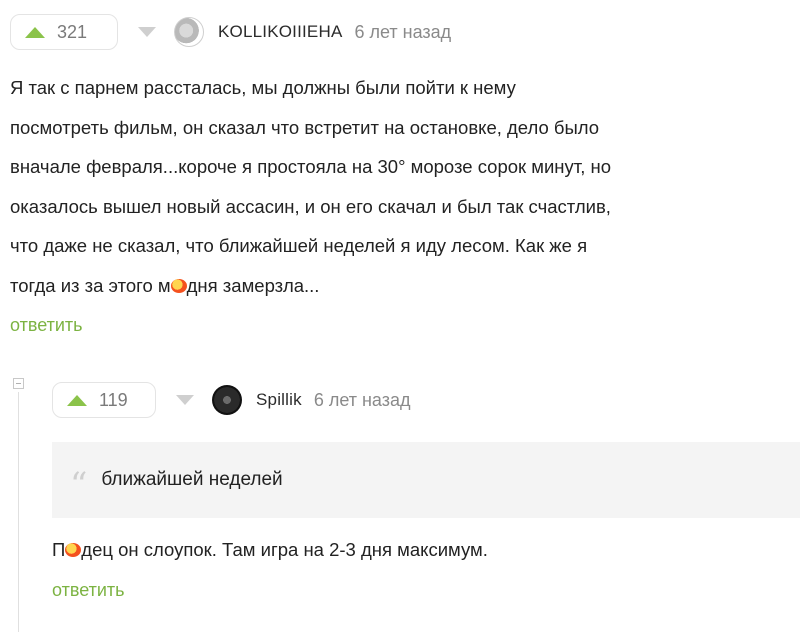 Image resolution: width=800 pixels, height=632 pixels. Describe the element at coordinates (79, 485) in the screenshot. I see `quote-marks-icon: “` at that location.